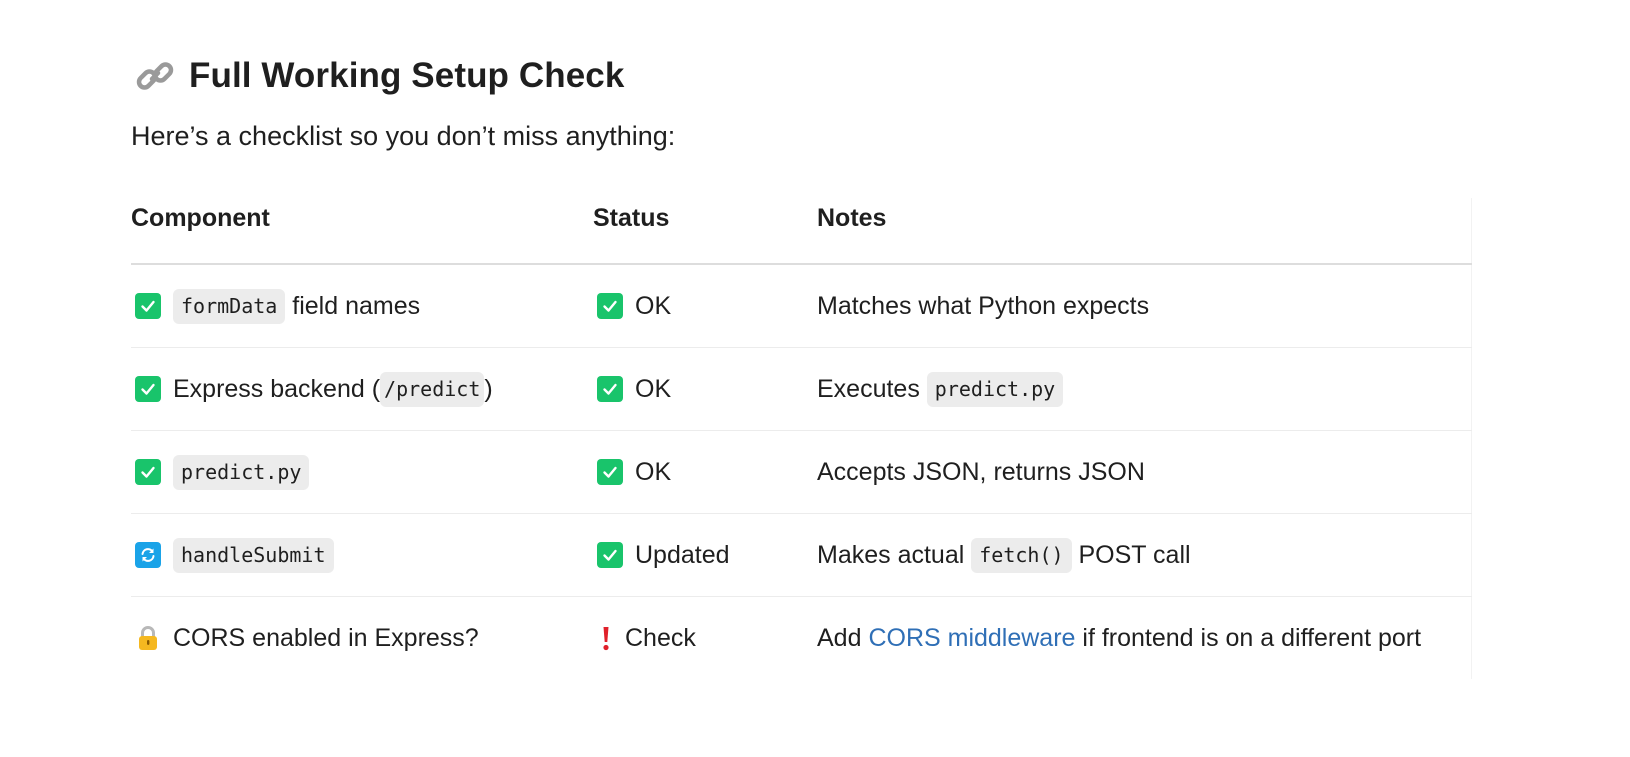  What do you see at coordinates (253, 555) in the screenshot?
I see `code-snippet: handleSubmit` at bounding box center [253, 555].